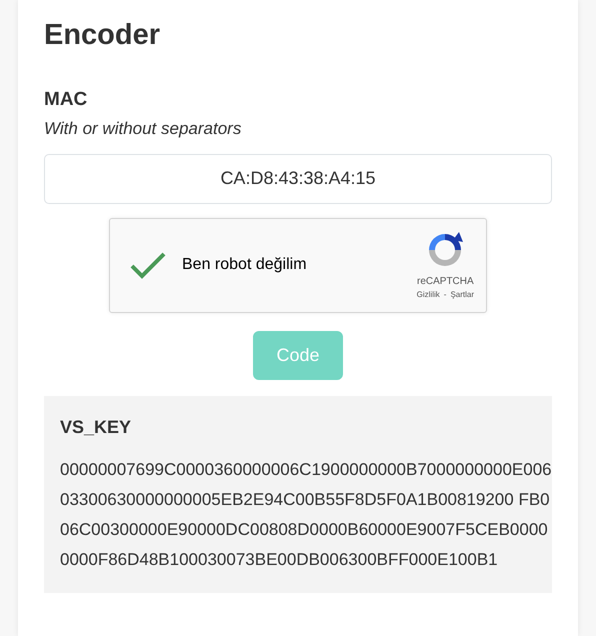  I want to click on field-label: MAC, so click(66, 100).